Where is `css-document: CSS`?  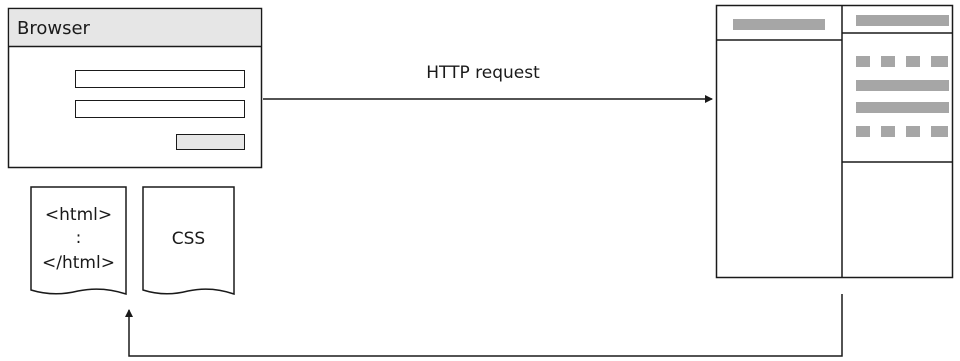
css-document: CSS is located at coordinates (188, 241).